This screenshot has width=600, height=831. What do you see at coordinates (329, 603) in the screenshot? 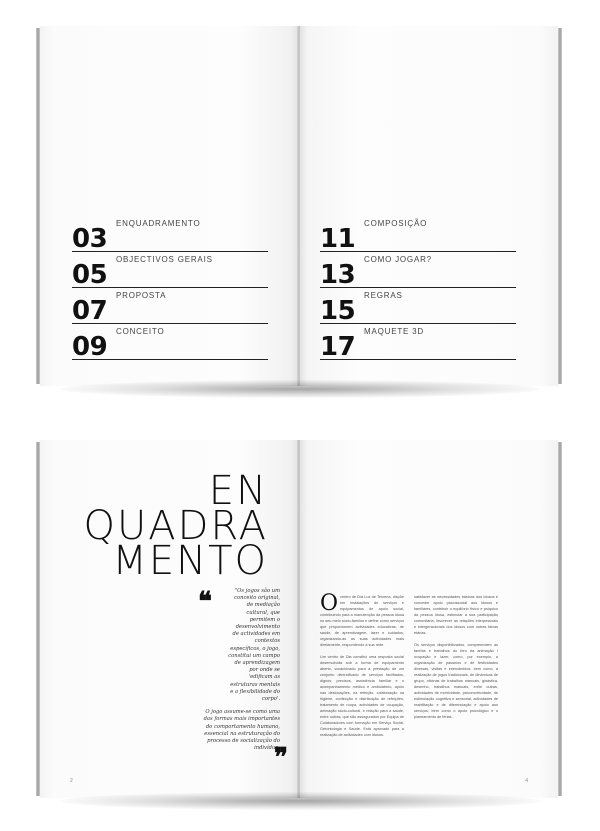
I see `drop-cap: O` at bounding box center [329, 603].